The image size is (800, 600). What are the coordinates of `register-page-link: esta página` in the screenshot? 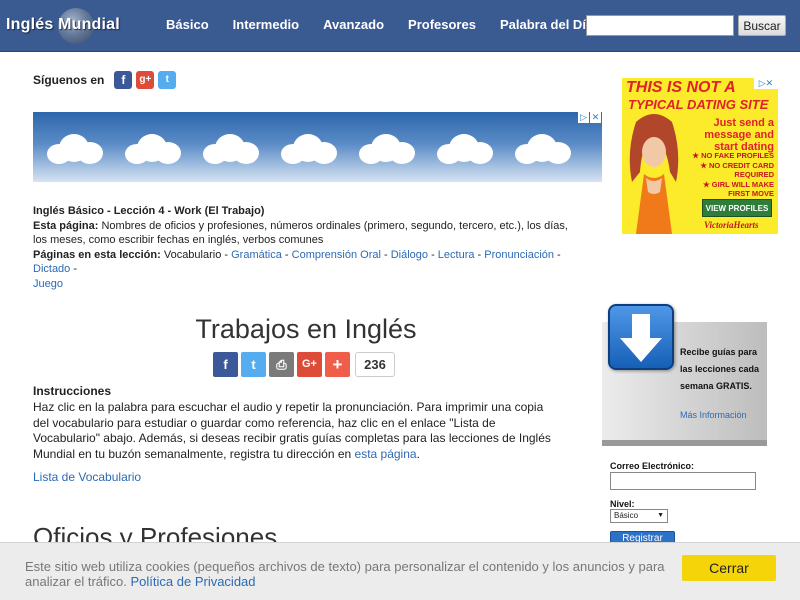 It's located at (386, 454).